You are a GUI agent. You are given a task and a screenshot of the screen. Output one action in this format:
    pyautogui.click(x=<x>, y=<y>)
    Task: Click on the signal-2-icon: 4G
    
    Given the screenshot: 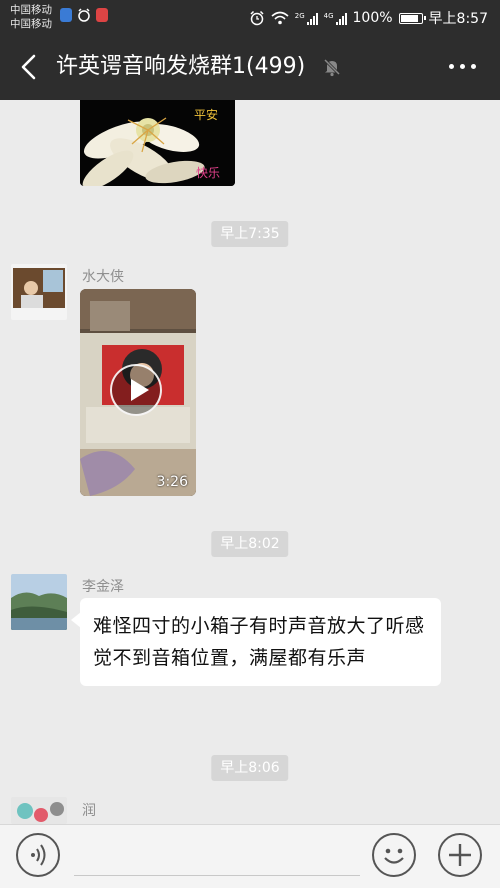 What is the action you would take?
    pyautogui.click(x=335, y=18)
    